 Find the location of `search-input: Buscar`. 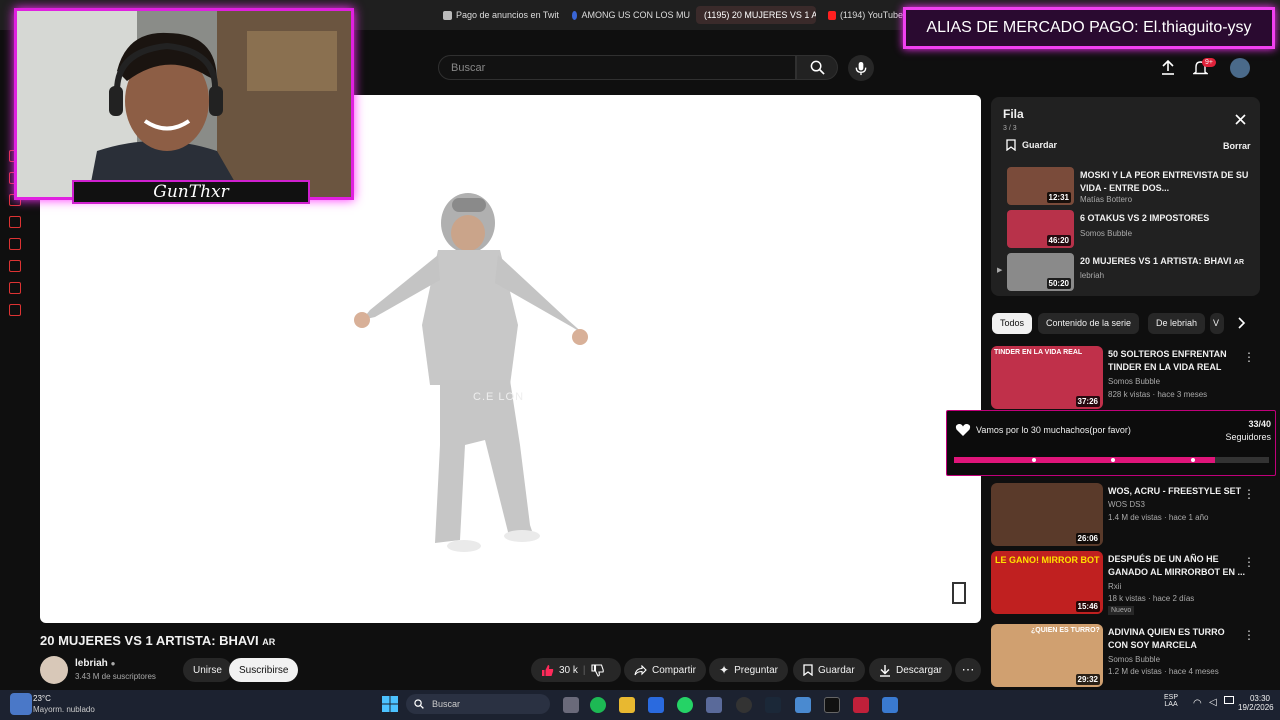

search-input: Buscar is located at coordinates (617, 67).